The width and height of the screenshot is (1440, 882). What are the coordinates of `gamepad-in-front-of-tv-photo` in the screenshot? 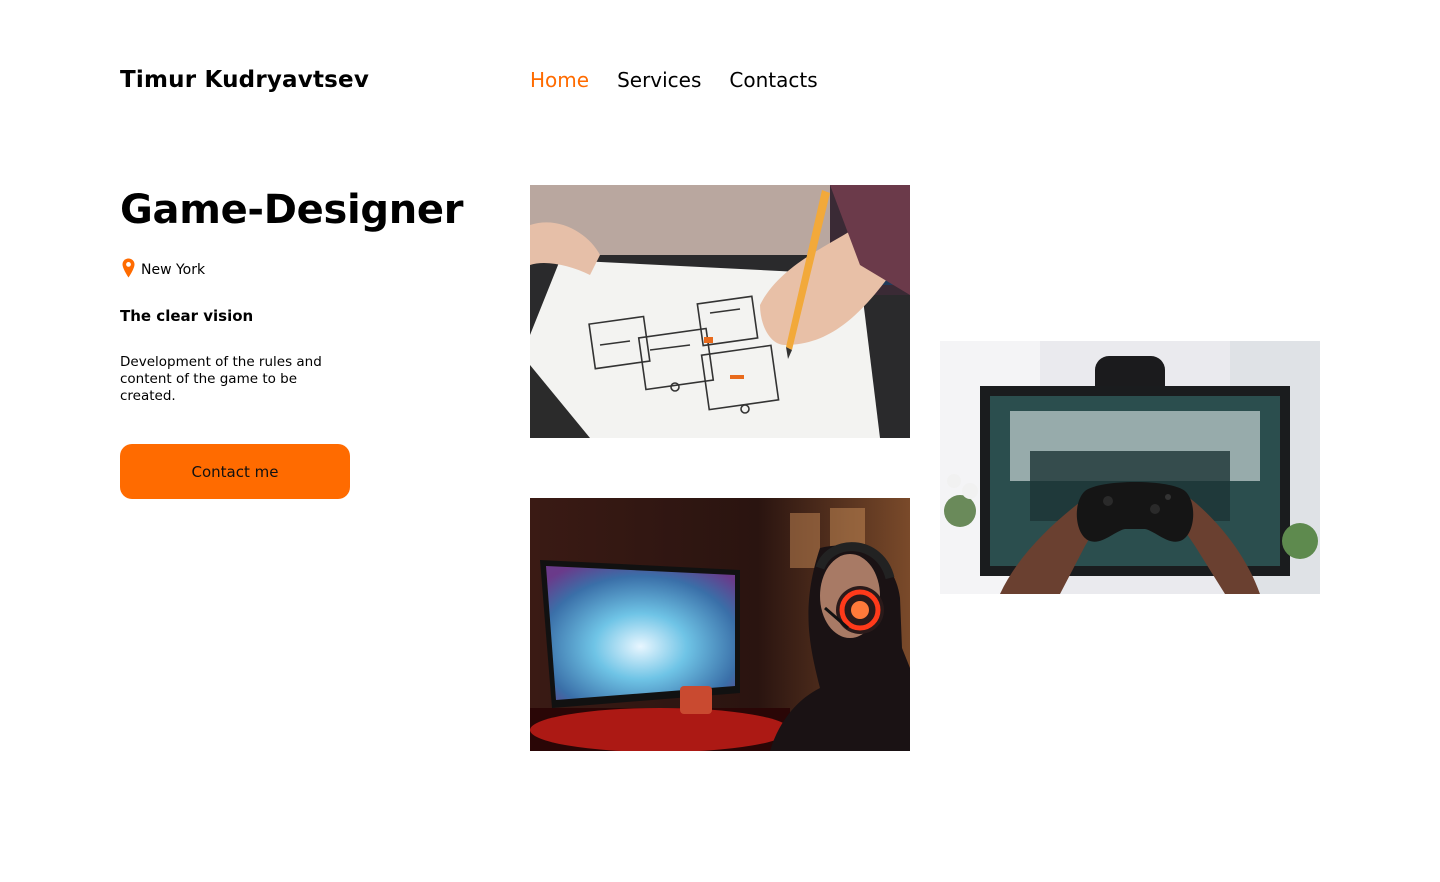 It's located at (1130, 467).